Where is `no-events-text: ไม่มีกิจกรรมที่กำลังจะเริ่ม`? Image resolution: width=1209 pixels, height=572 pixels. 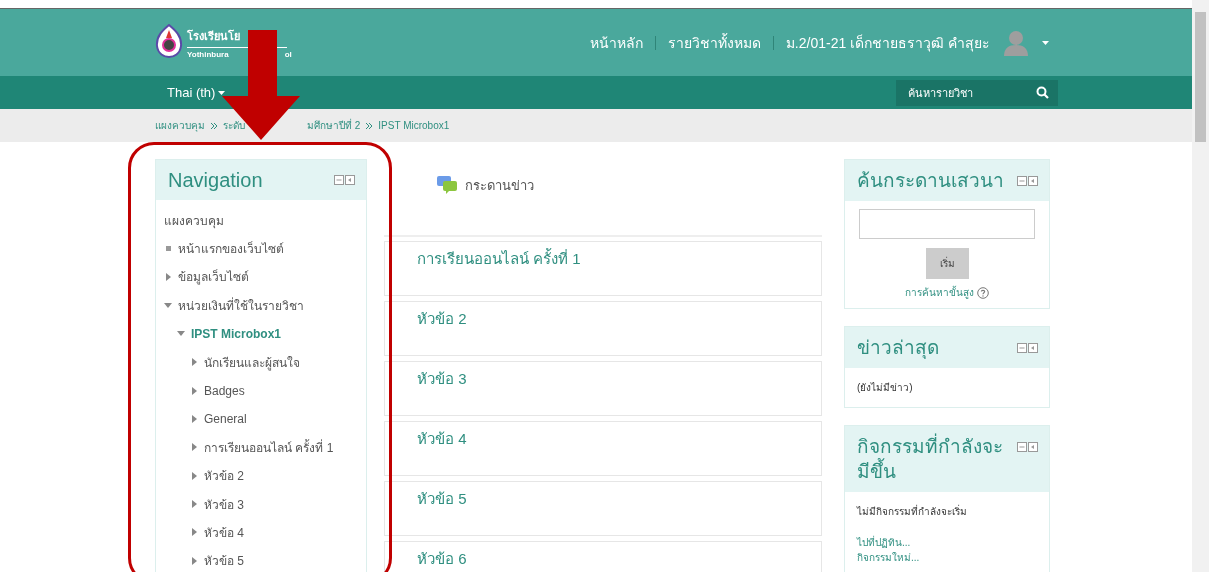
no-events-text: ไม่มีกิจกรรมที่กำลังจะเริ่ม is located at coordinates (912, 511).